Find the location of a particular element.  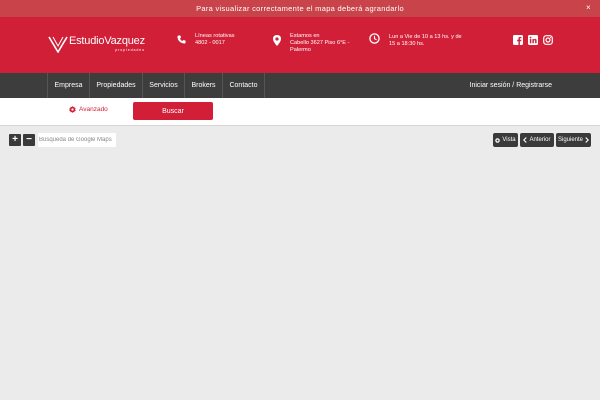

phone-icon is located at coordinates (181, 41).